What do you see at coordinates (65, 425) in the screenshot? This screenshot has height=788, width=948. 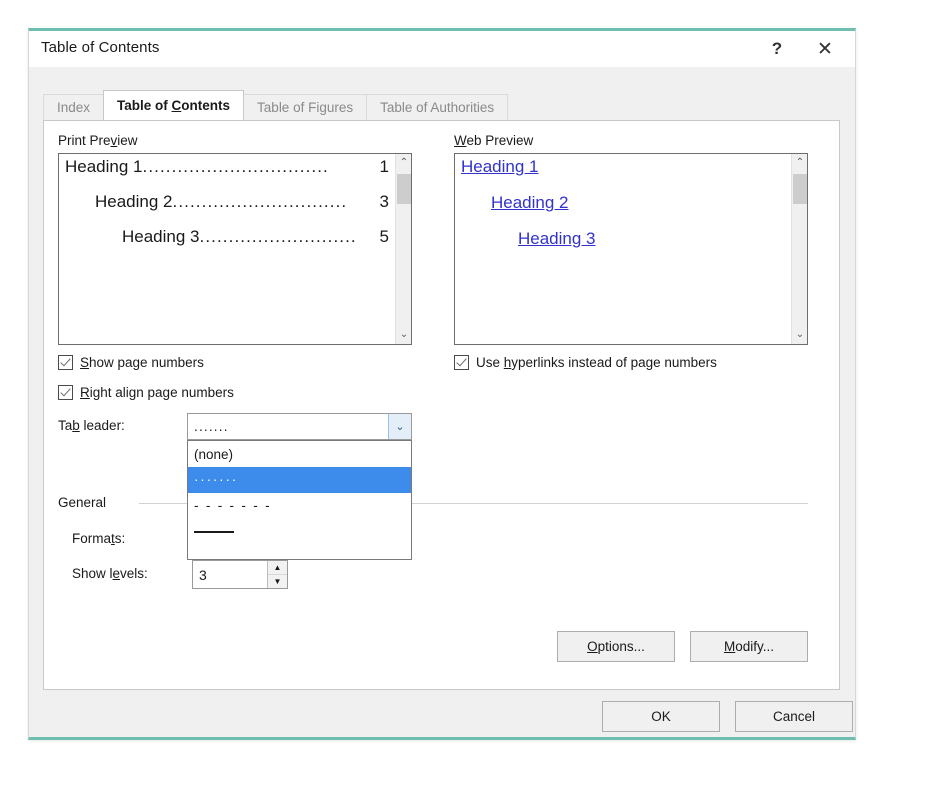 I see `label-head: Ta` at bounding box center [65, 425].